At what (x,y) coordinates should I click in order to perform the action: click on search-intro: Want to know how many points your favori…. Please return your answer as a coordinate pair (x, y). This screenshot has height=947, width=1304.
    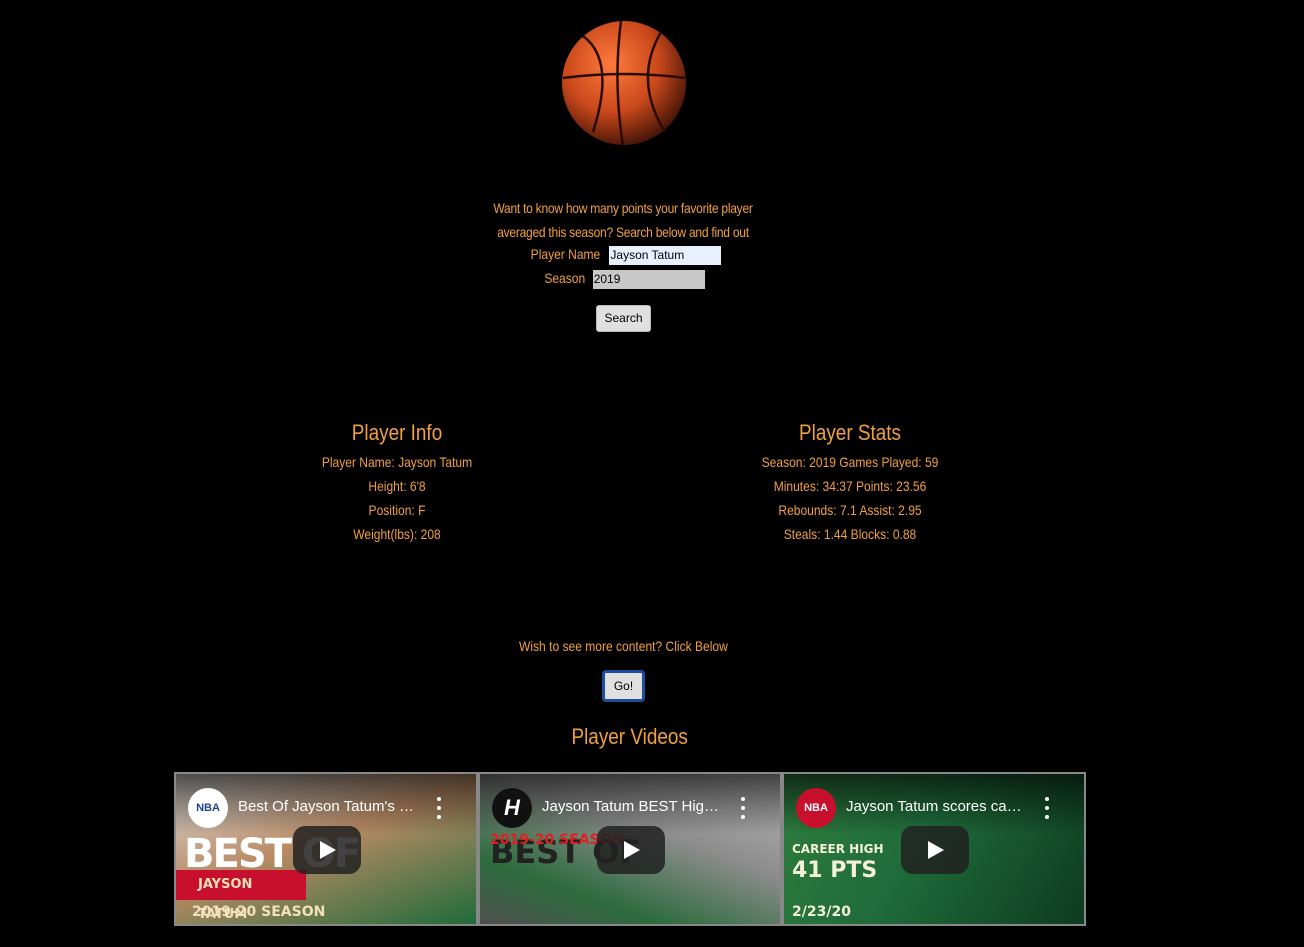
    Looking at the image, I should click on (623, 220).